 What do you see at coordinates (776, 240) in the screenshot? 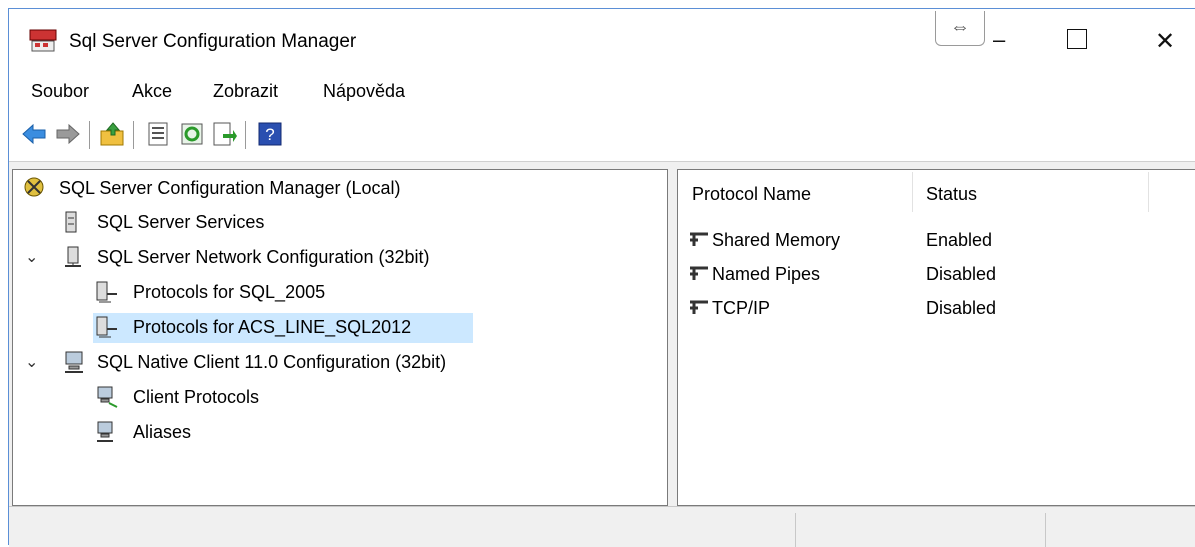
I see `protocol-name: Shared Memory` at bounding box center [776, 240].